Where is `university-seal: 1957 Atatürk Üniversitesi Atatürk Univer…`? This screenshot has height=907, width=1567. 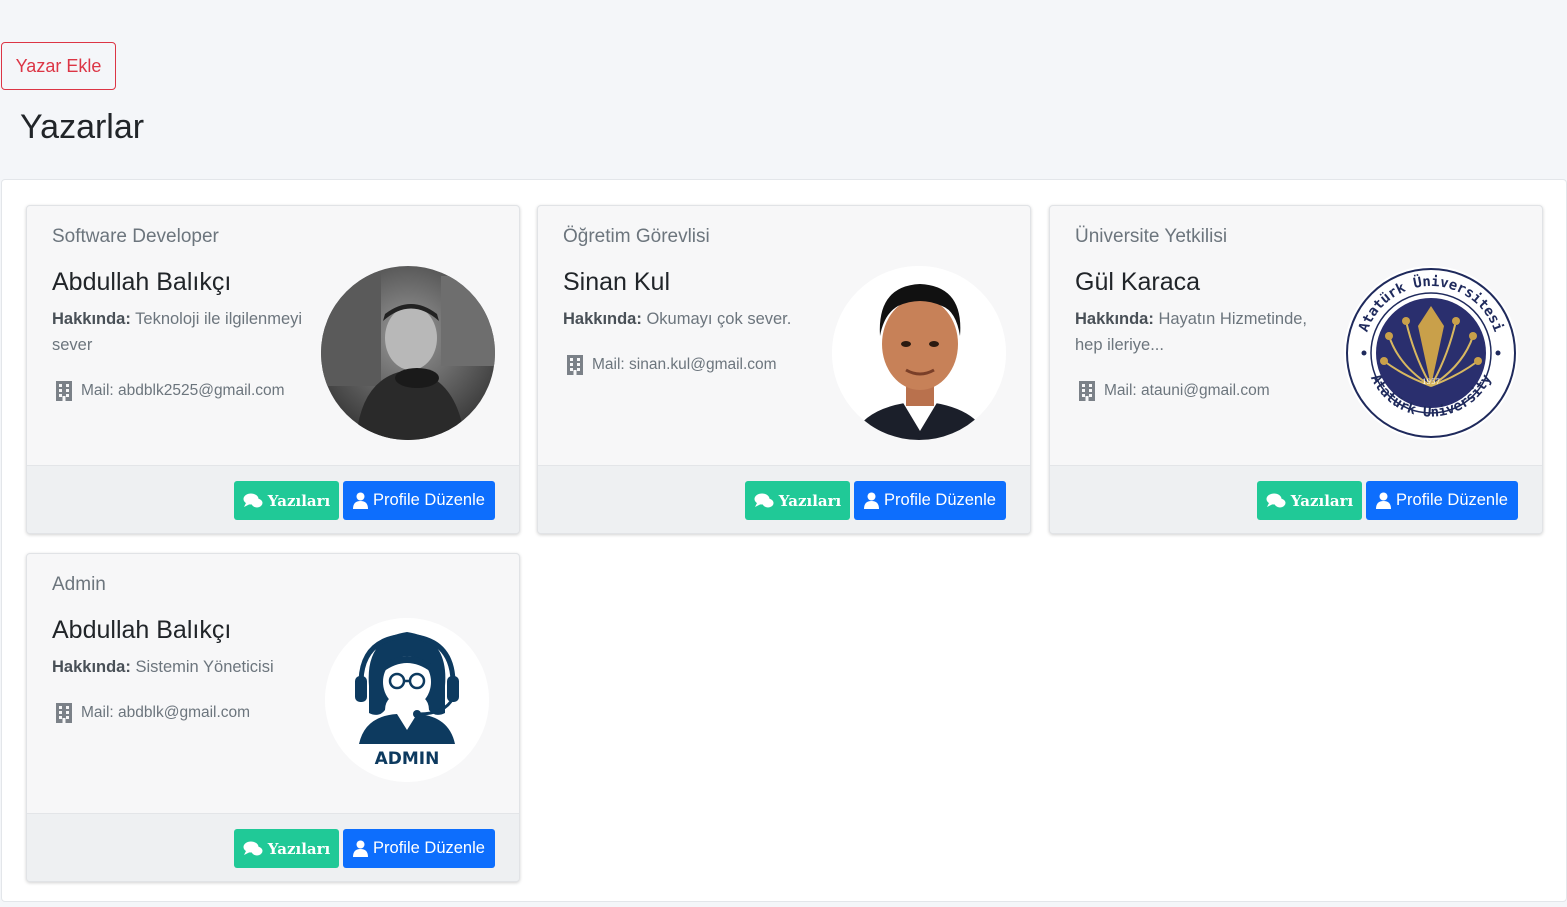 university-seal: 1957 Atatürk Üniversitesi Atatürk Univer… is located at coordinates (1431, 353).